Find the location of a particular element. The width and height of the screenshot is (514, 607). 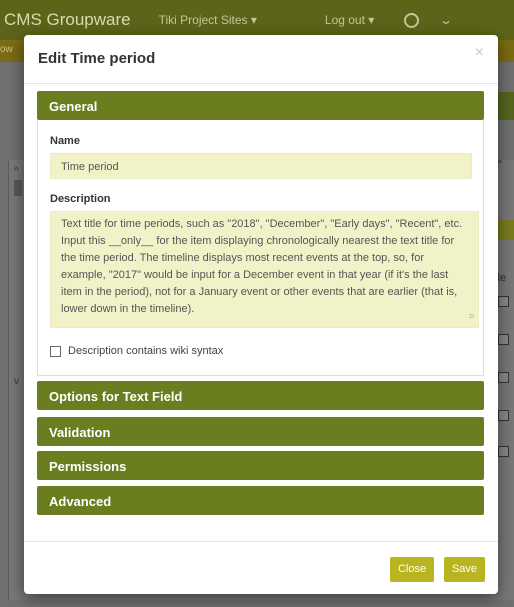

name-input: Time period is located at coordinates (261, 166).